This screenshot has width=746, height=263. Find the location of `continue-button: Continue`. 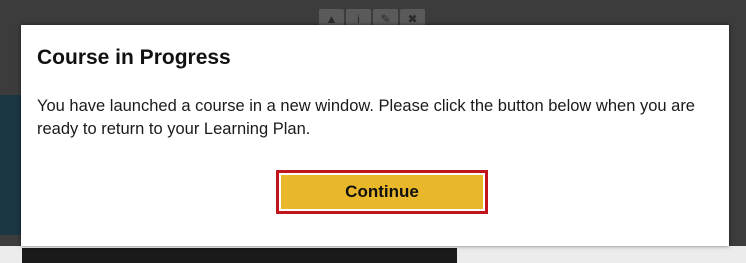

continue-button: Continue is located at coordinates (382, 192).